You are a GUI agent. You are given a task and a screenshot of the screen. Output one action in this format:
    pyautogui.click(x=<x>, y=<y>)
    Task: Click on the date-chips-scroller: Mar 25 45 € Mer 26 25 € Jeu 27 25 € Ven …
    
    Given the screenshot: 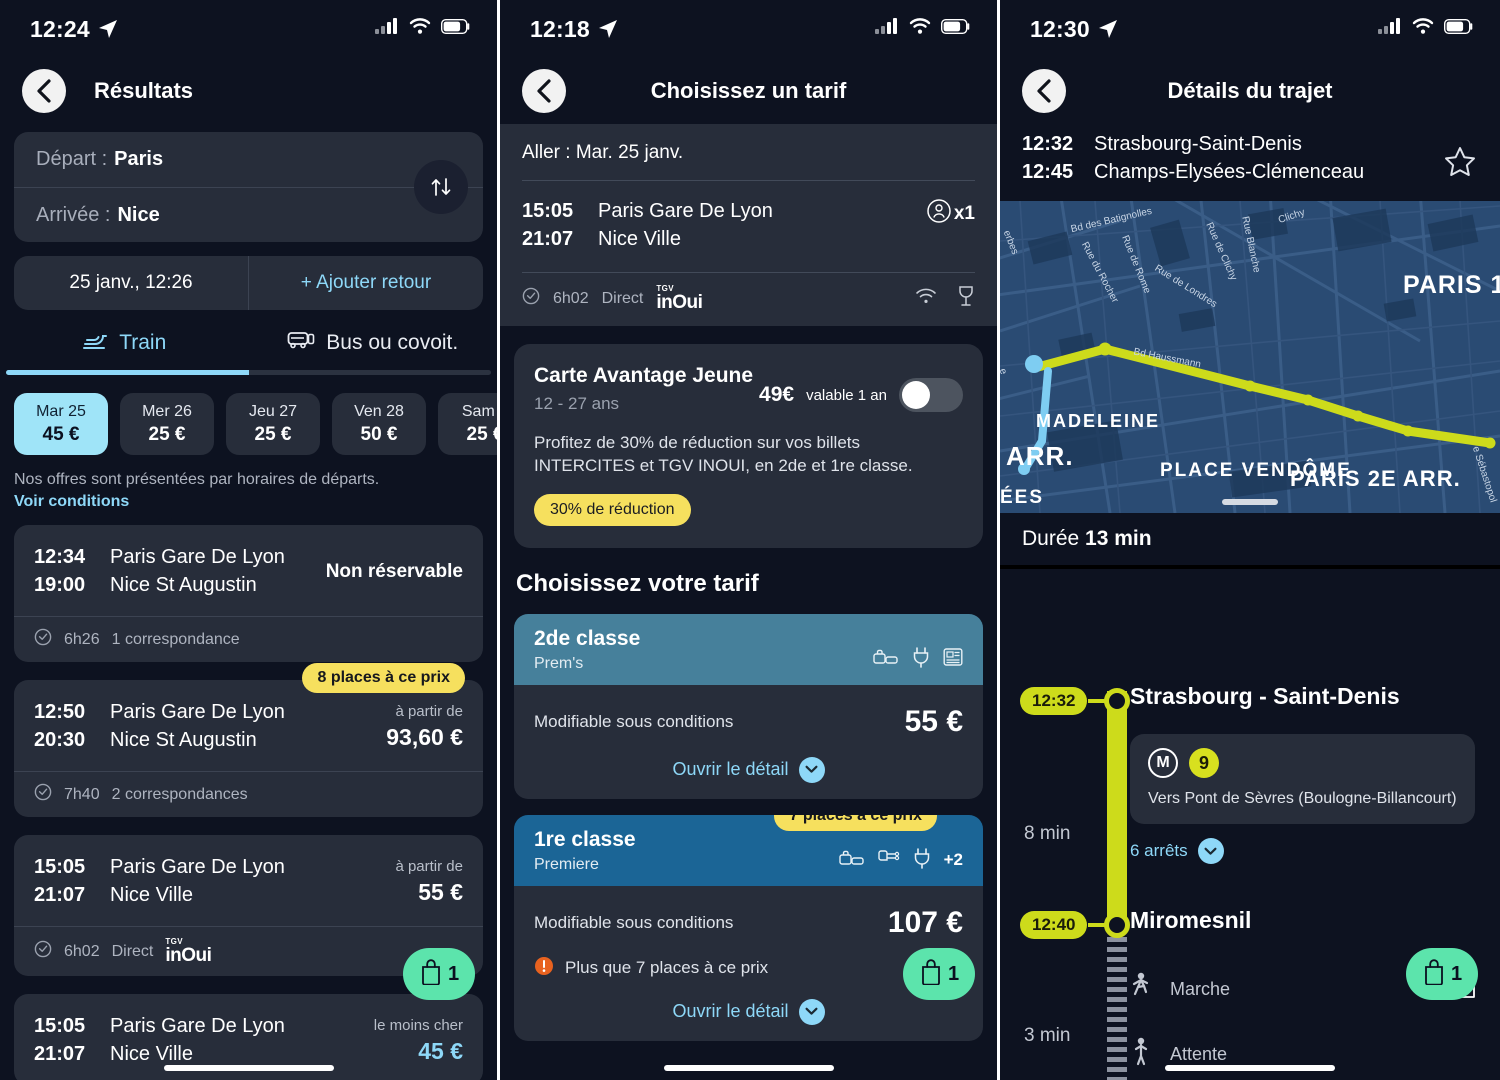 What is the action you would take?
    pyautogui.click(x=248, y=415)
    